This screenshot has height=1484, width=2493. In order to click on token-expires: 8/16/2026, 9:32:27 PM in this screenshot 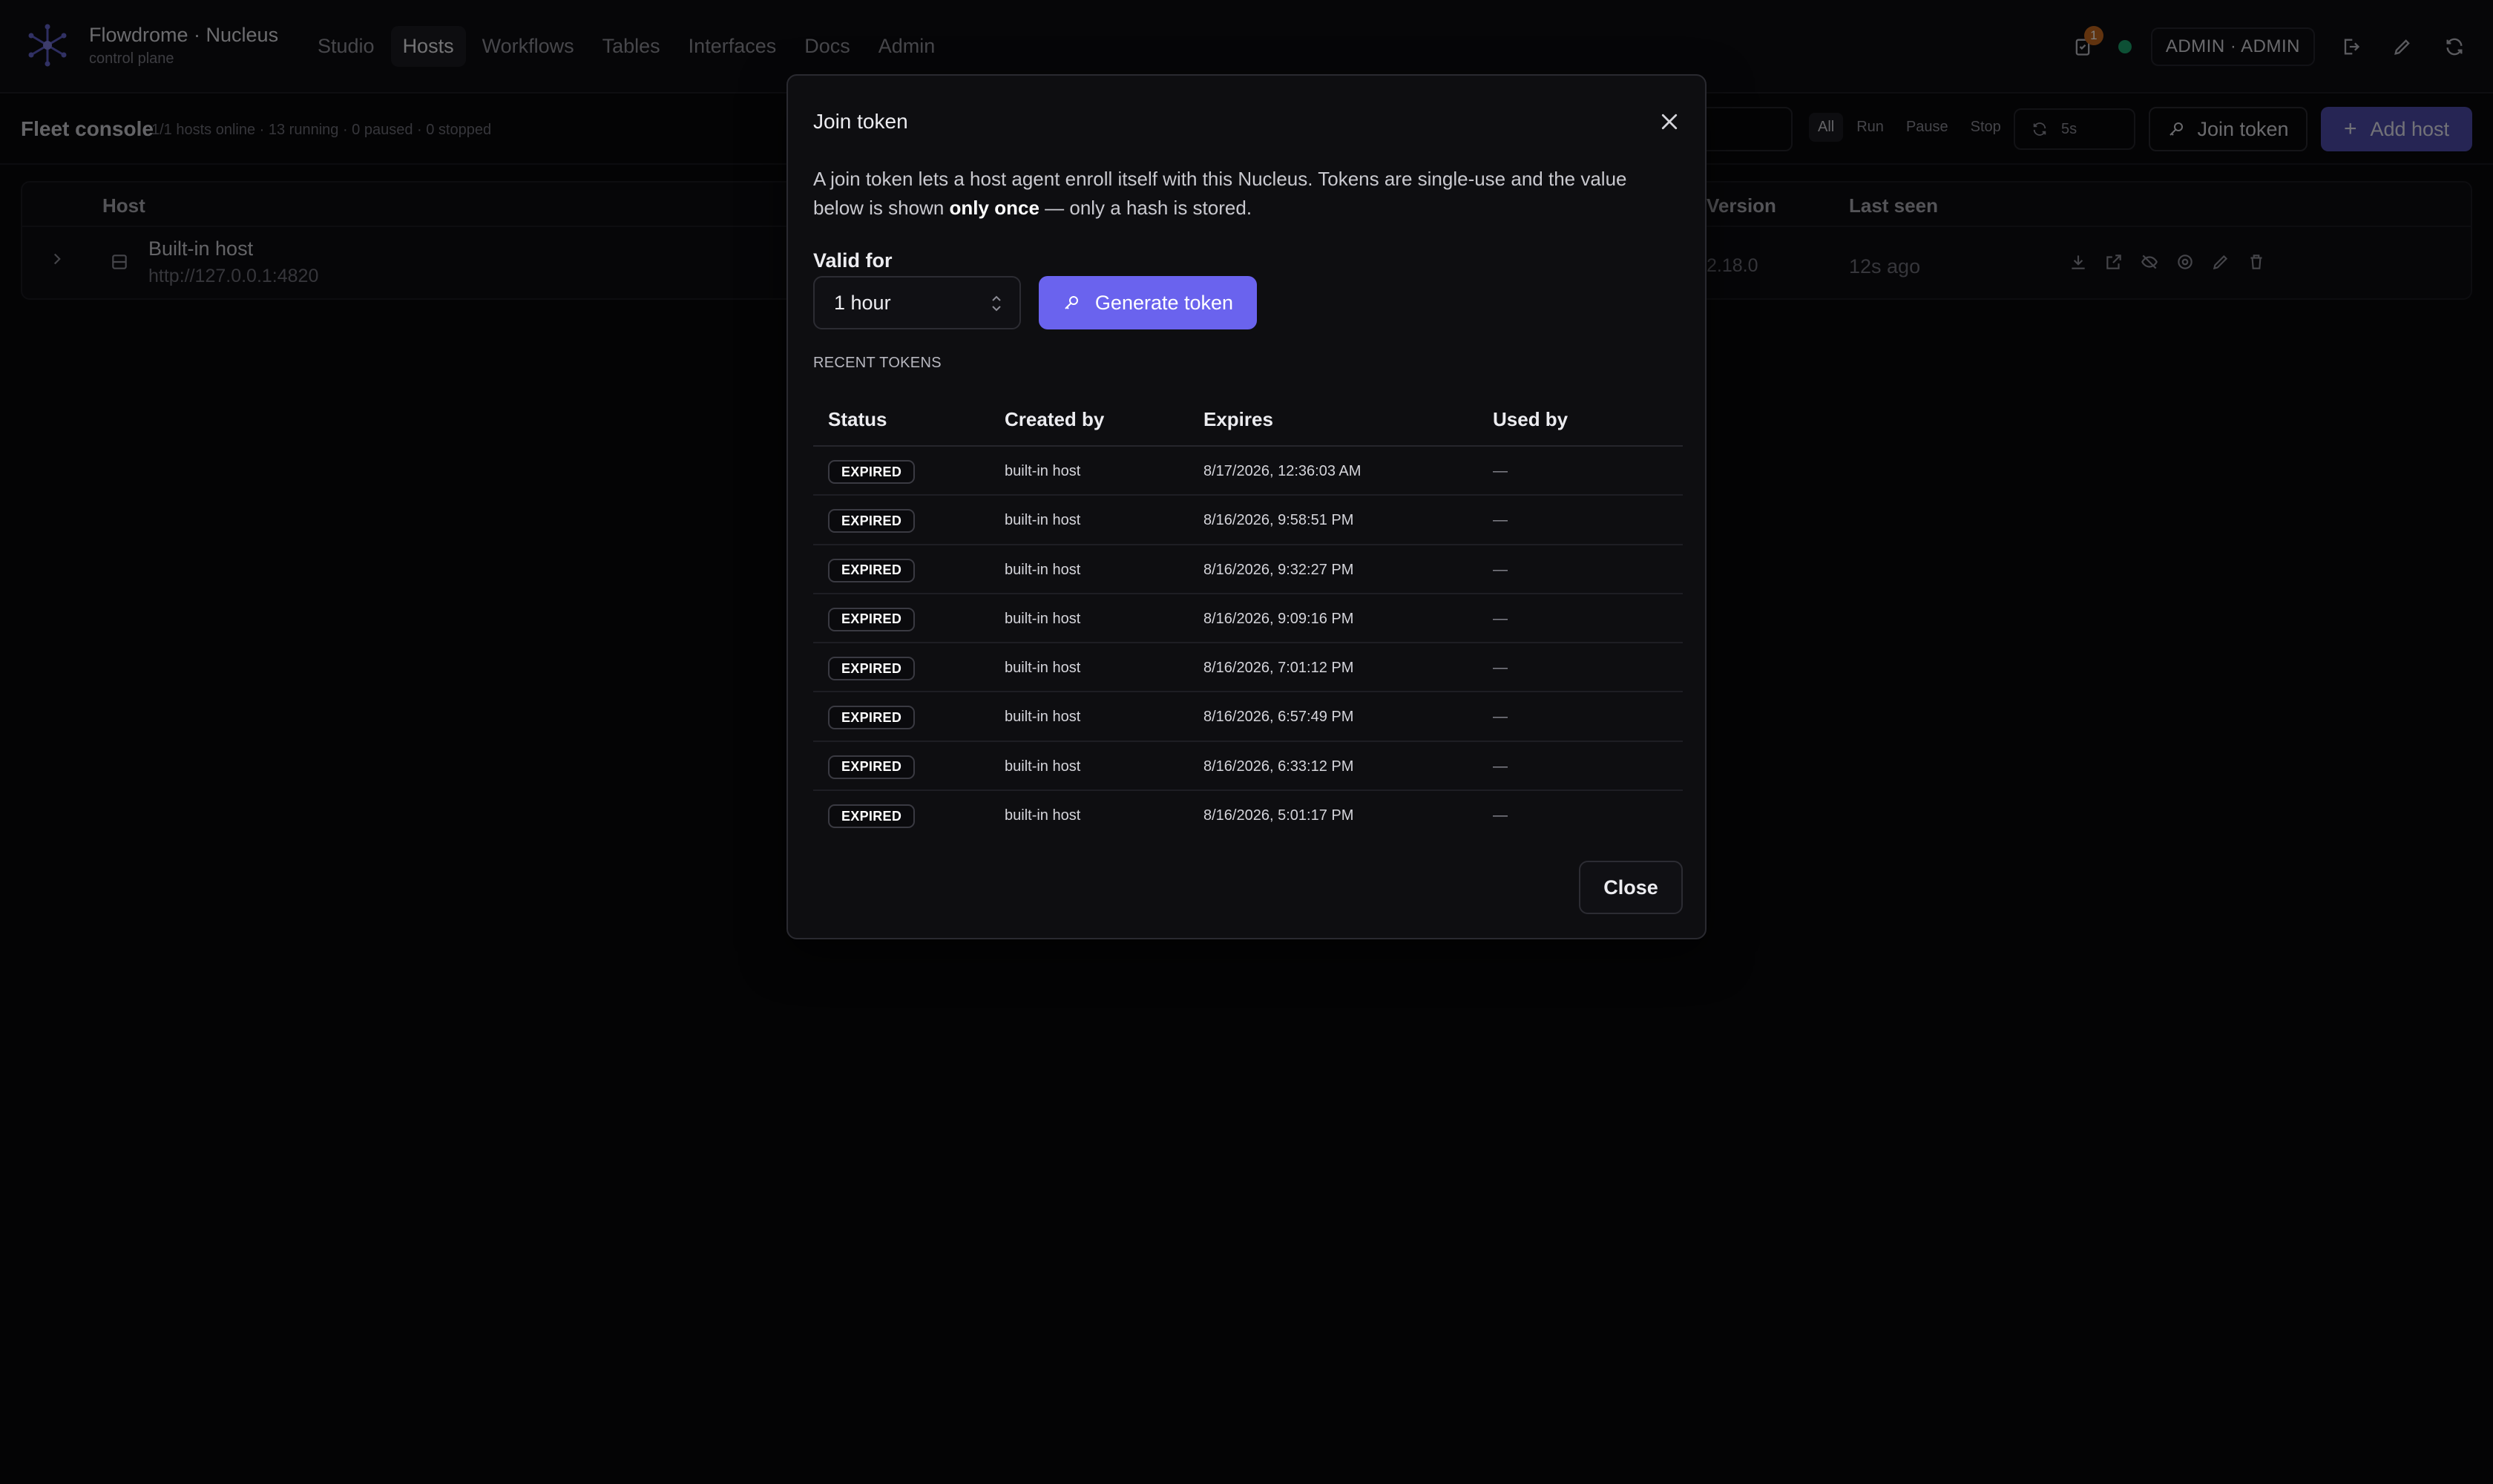, I will do `click(1278, 569)`.